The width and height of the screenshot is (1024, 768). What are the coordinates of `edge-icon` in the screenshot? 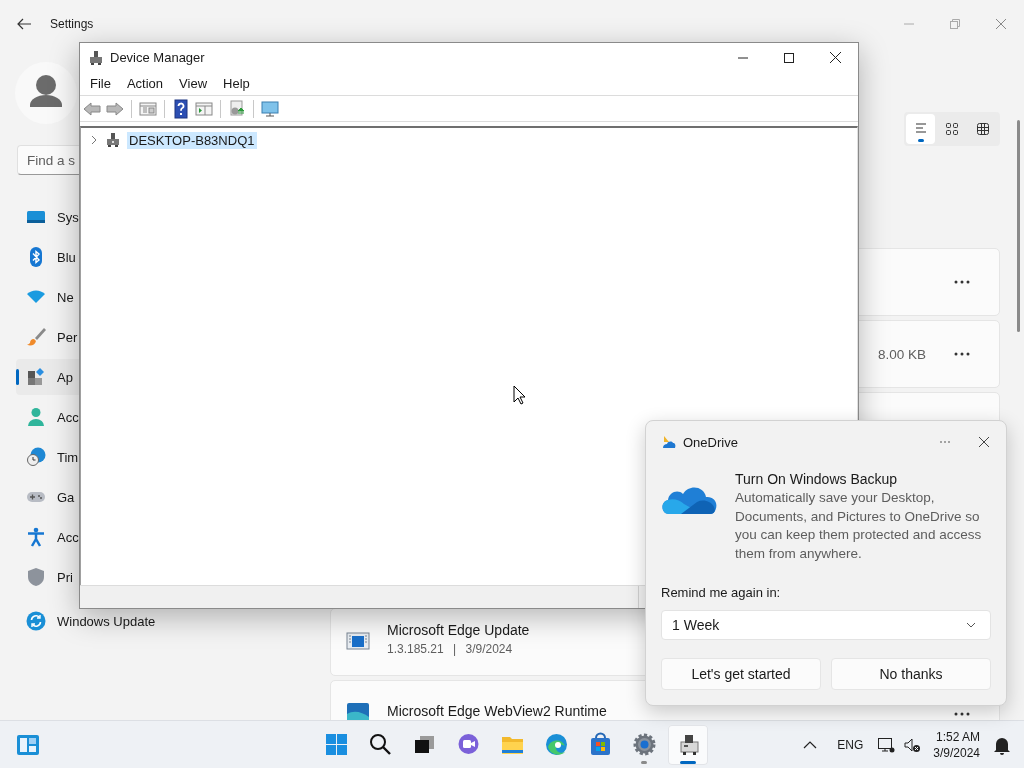 It's located at (556, 744).